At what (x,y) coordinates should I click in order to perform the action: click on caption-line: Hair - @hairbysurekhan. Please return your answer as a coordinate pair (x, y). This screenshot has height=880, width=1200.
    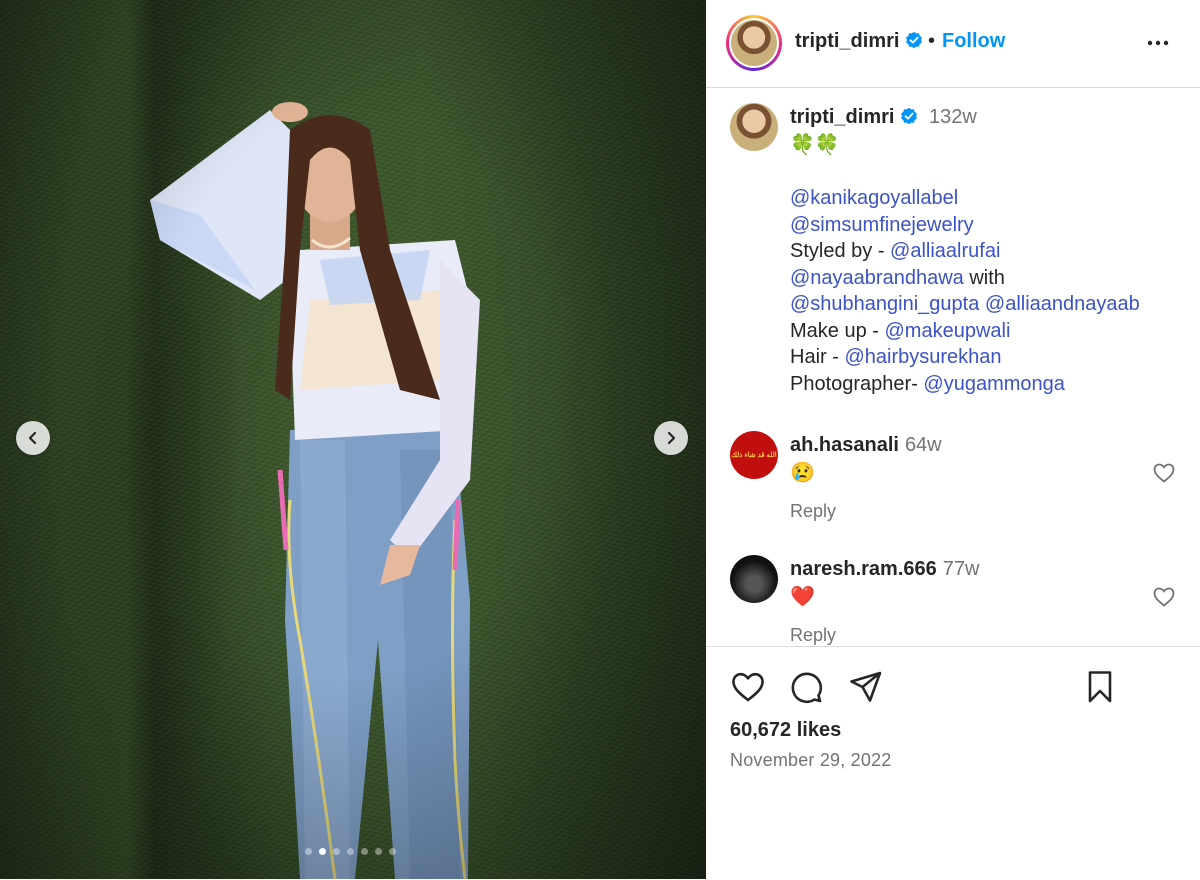
    Looking at the image, I should click on (990, 357).